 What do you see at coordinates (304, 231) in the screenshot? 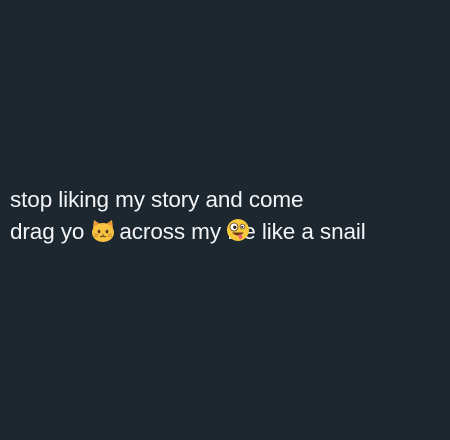
I see `post-line-2-text-c: e like a snail` at bounding box center [304, 231].